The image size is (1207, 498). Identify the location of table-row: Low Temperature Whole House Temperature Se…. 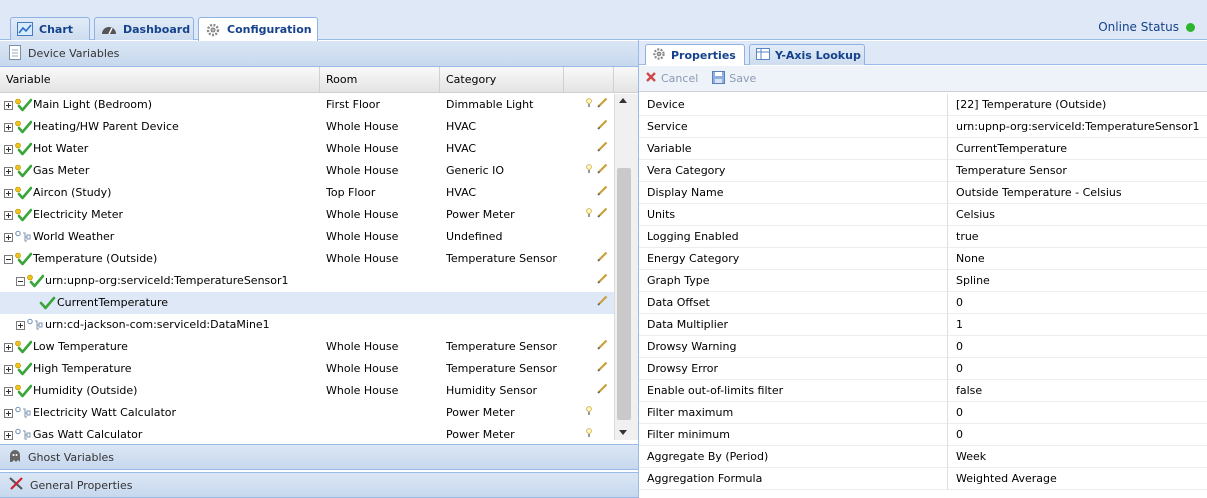
(307, 347).